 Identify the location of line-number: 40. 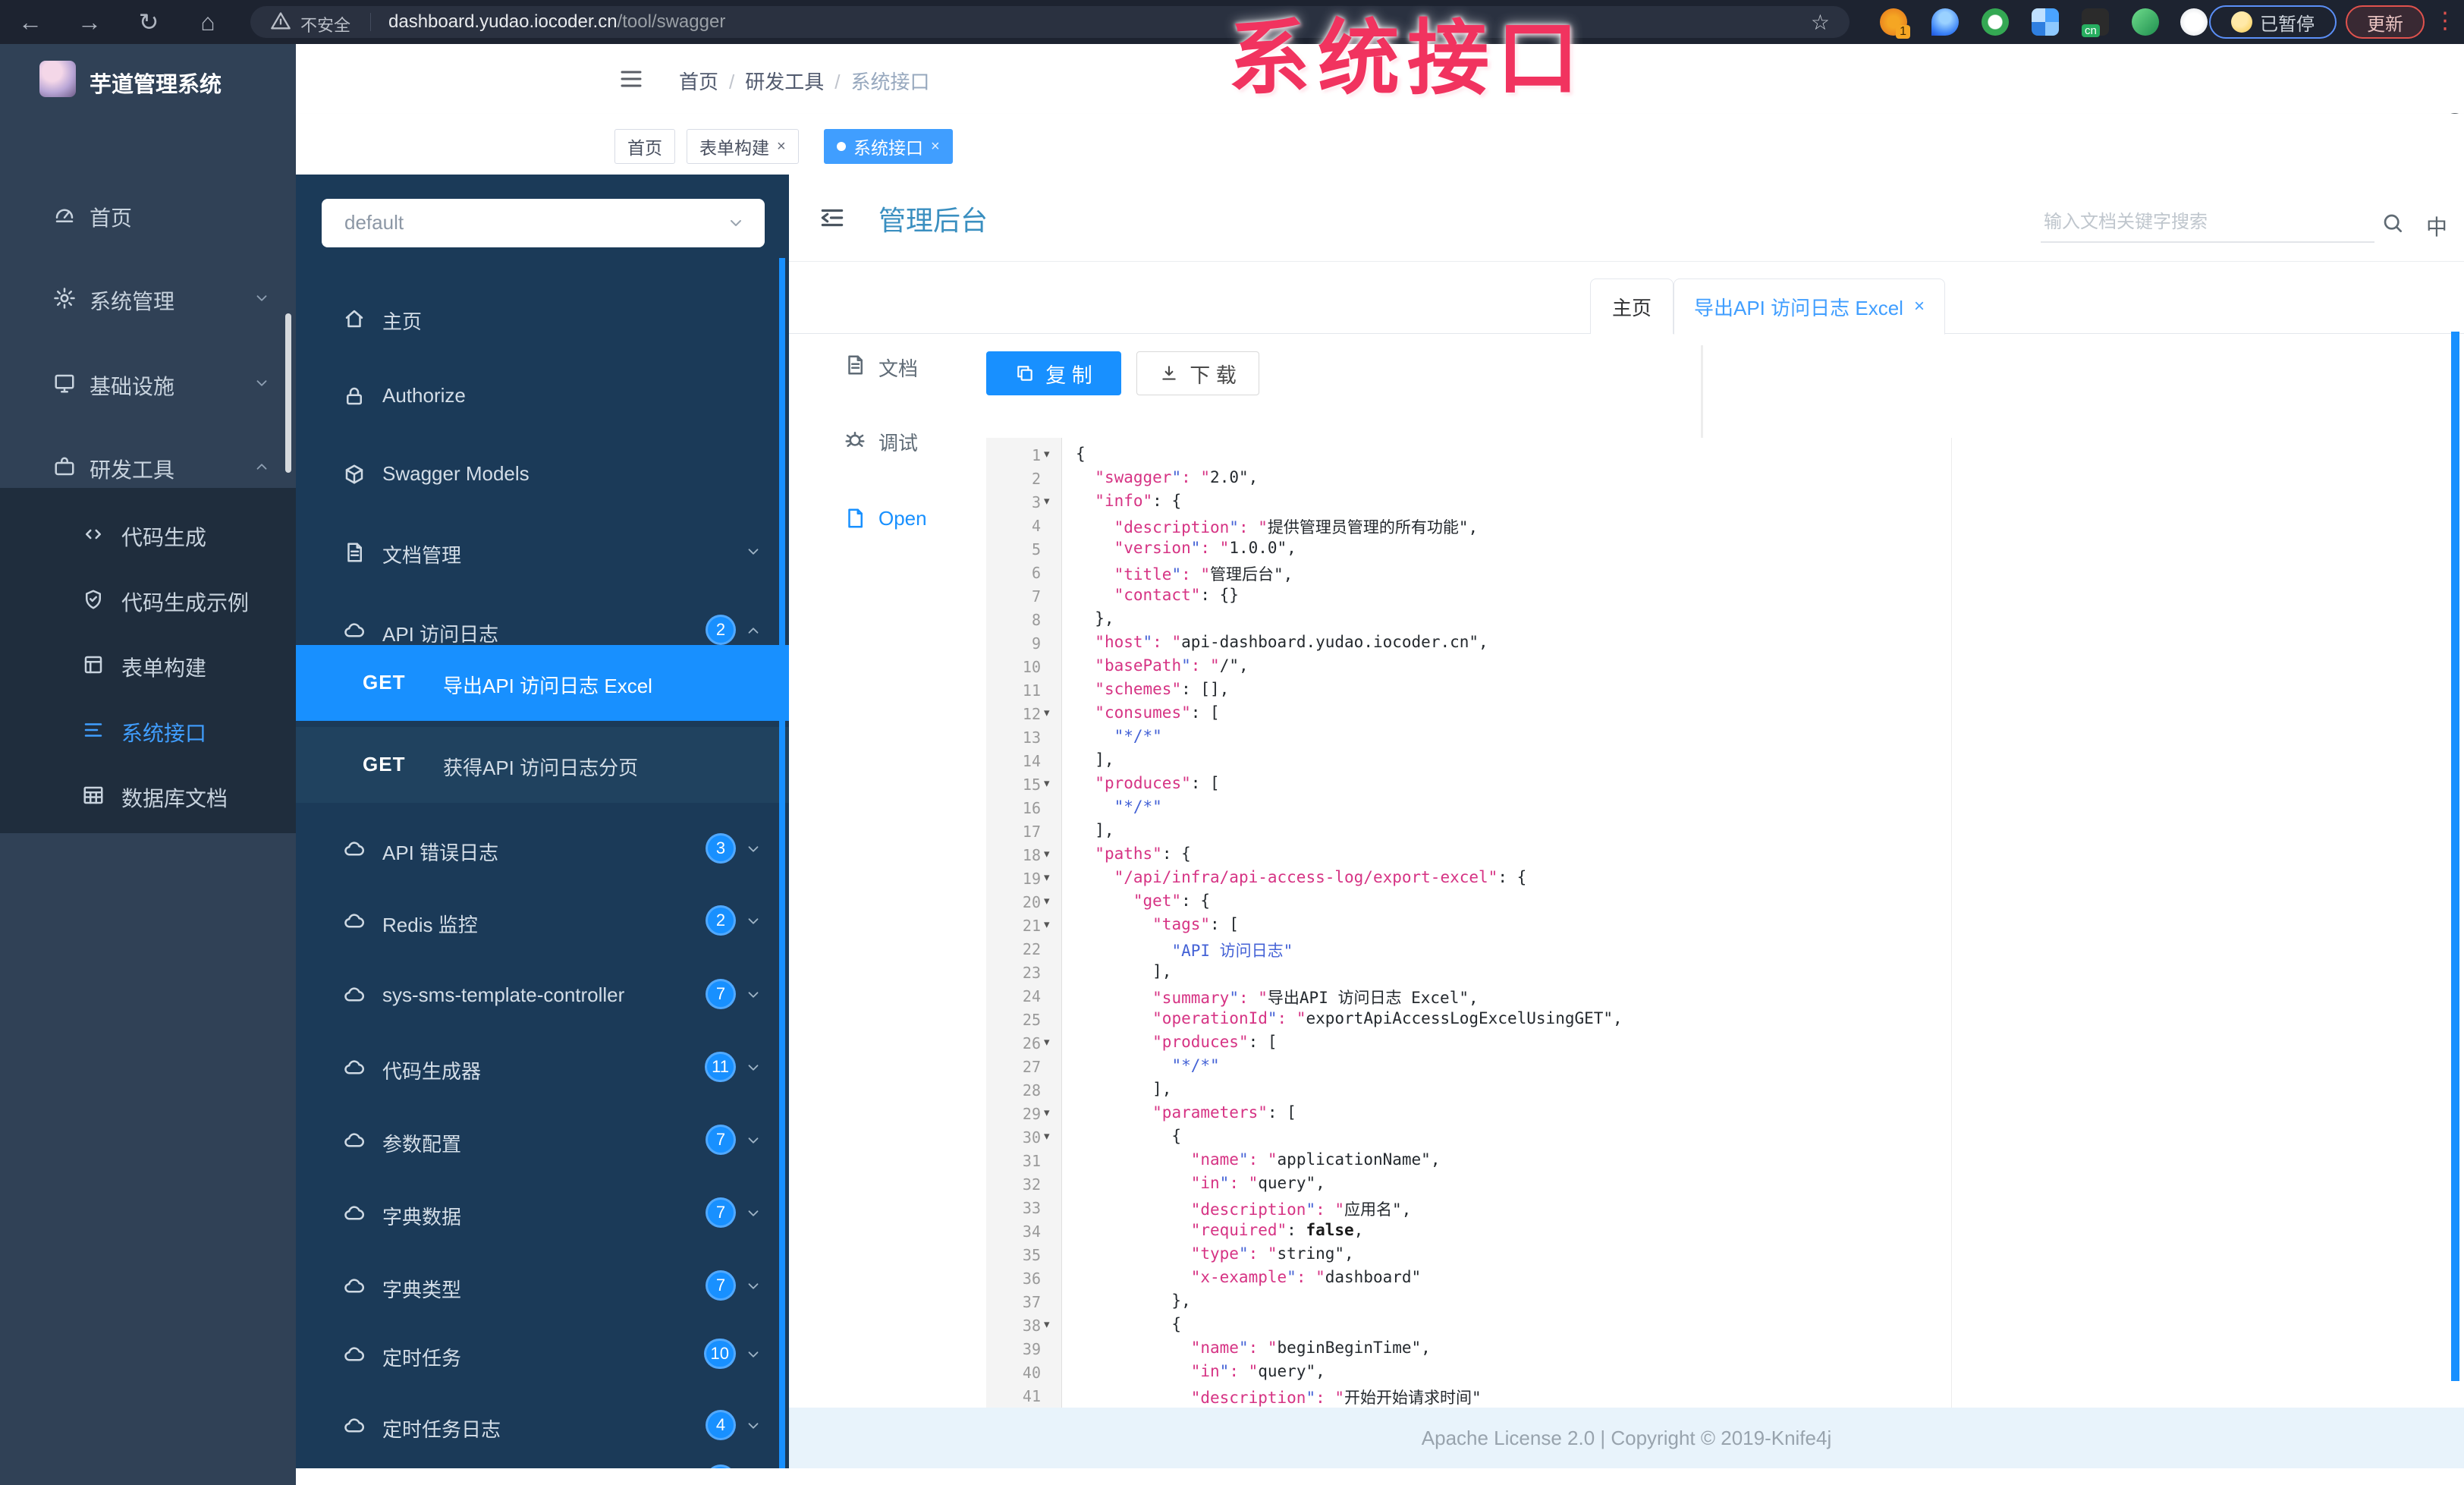
(1031, 1373).